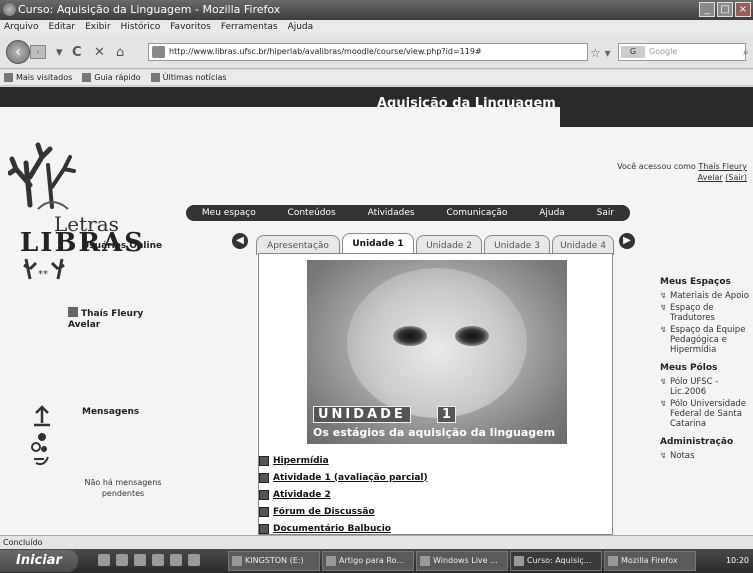 Image resolution: width=753 pixels, height=573 pixels. I want to click on tab-unidade-1: Unidade 1, so click(378, 244).